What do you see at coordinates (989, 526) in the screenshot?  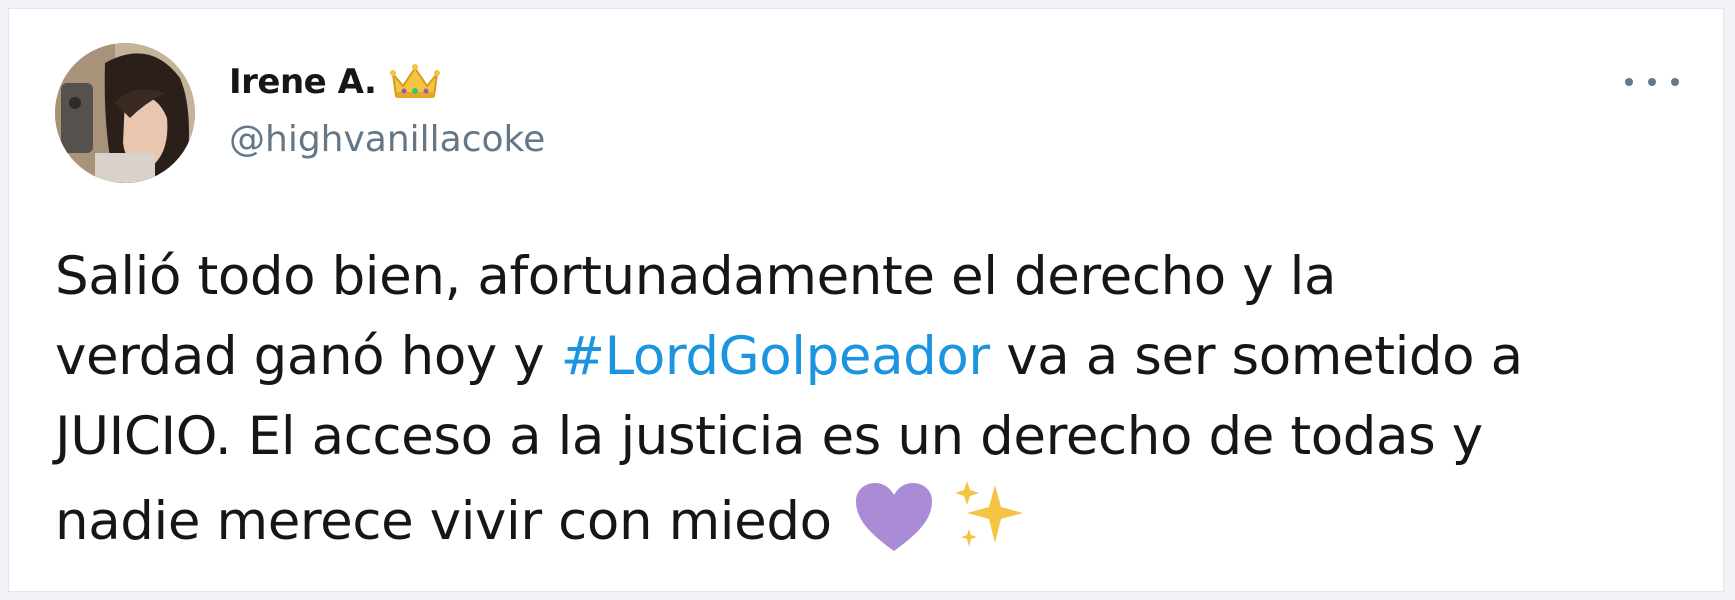 I see `sparkles-icon` at bounding box center [989, 526].